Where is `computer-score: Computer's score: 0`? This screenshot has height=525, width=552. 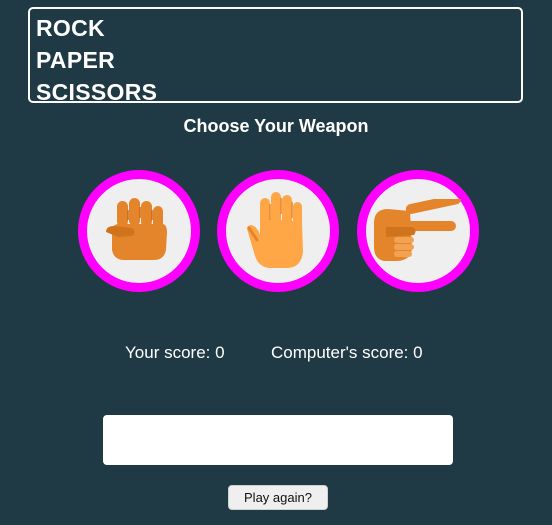
computer-score: Computer's score: 0 is located at coordinates (347, 353).